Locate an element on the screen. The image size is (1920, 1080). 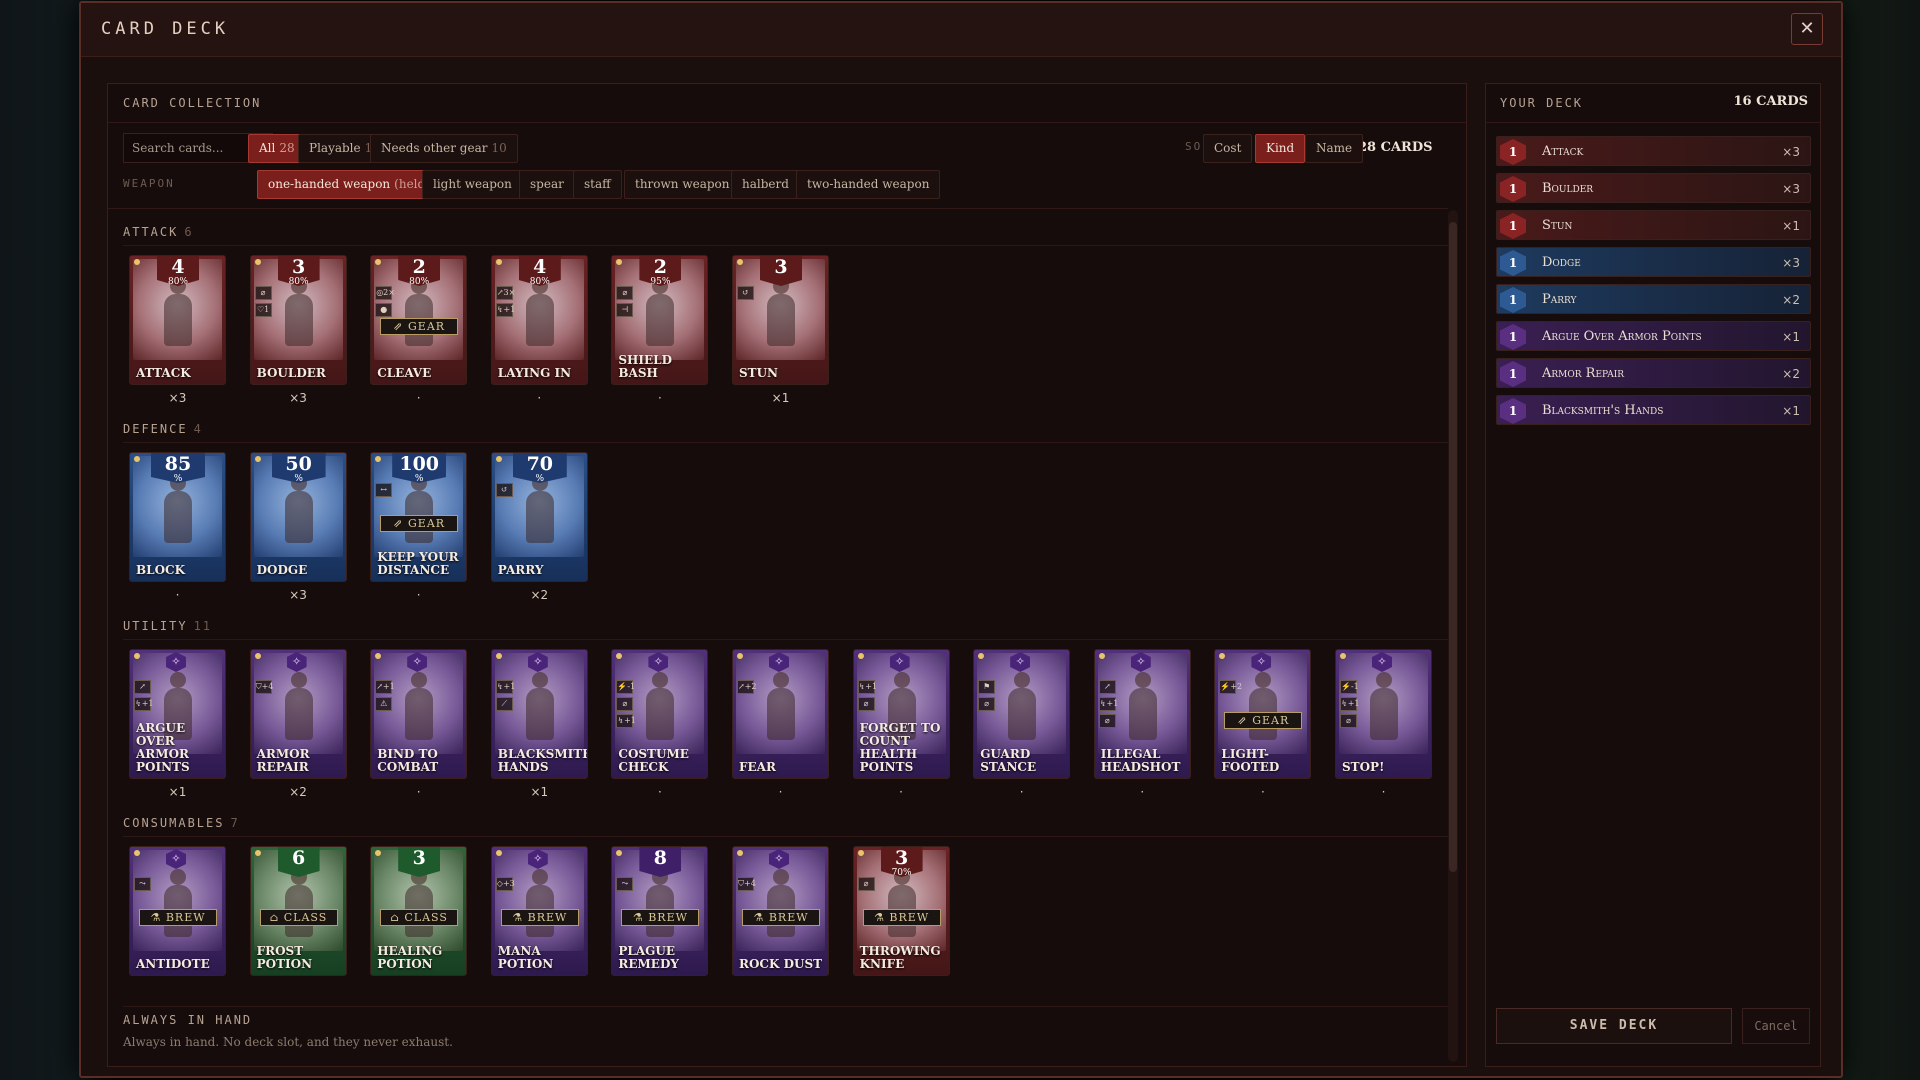
deck-entry-blacksmith-s-hands: 1 Blacksmith's Hands ×1 is located at coordinates (1653, 410).